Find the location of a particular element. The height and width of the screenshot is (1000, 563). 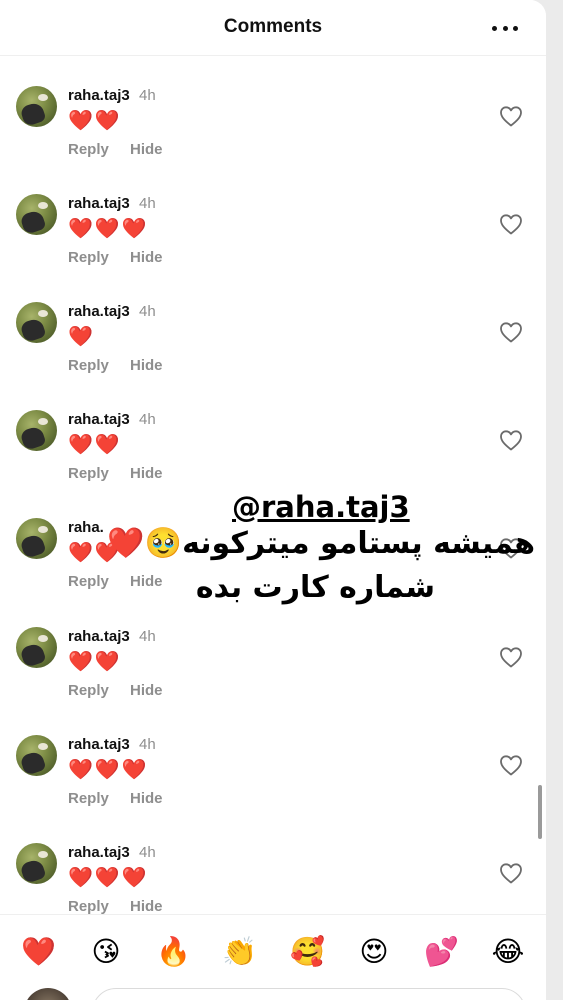

more-options-icon is located at coordinates (505, 28).